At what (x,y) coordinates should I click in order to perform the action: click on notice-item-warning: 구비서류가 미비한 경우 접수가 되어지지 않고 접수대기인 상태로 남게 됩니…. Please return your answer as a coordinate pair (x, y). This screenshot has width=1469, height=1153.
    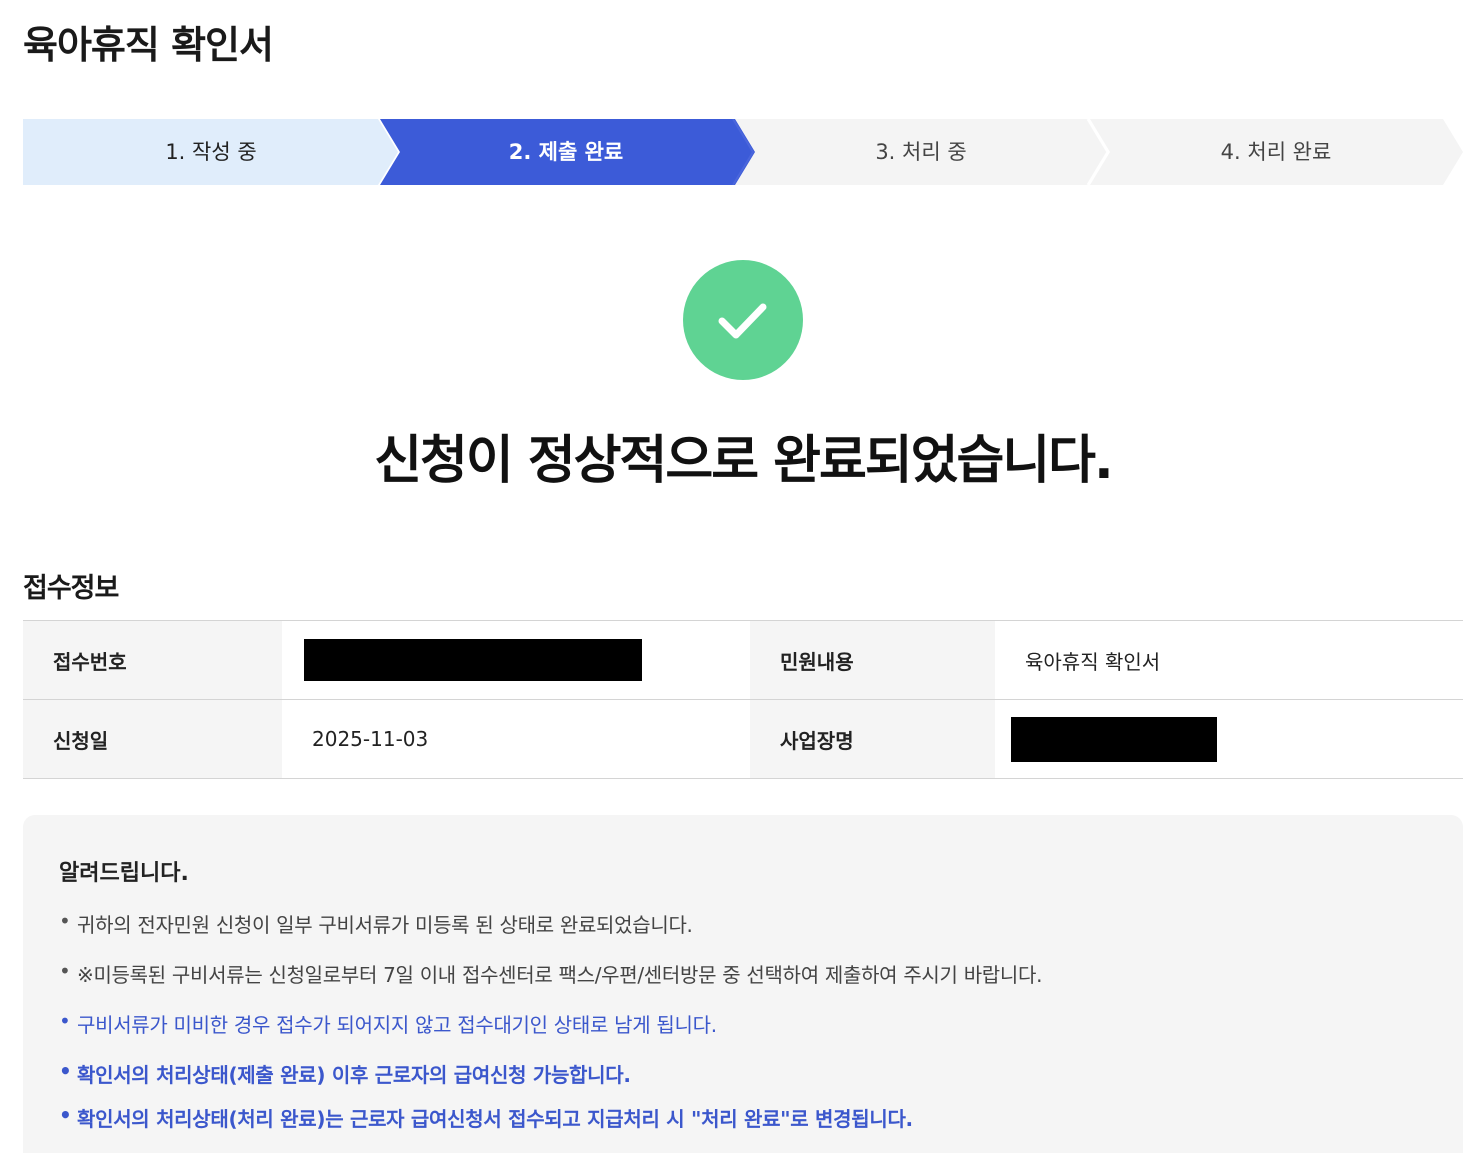
    Looking at the image, I should click on (743, 1023).